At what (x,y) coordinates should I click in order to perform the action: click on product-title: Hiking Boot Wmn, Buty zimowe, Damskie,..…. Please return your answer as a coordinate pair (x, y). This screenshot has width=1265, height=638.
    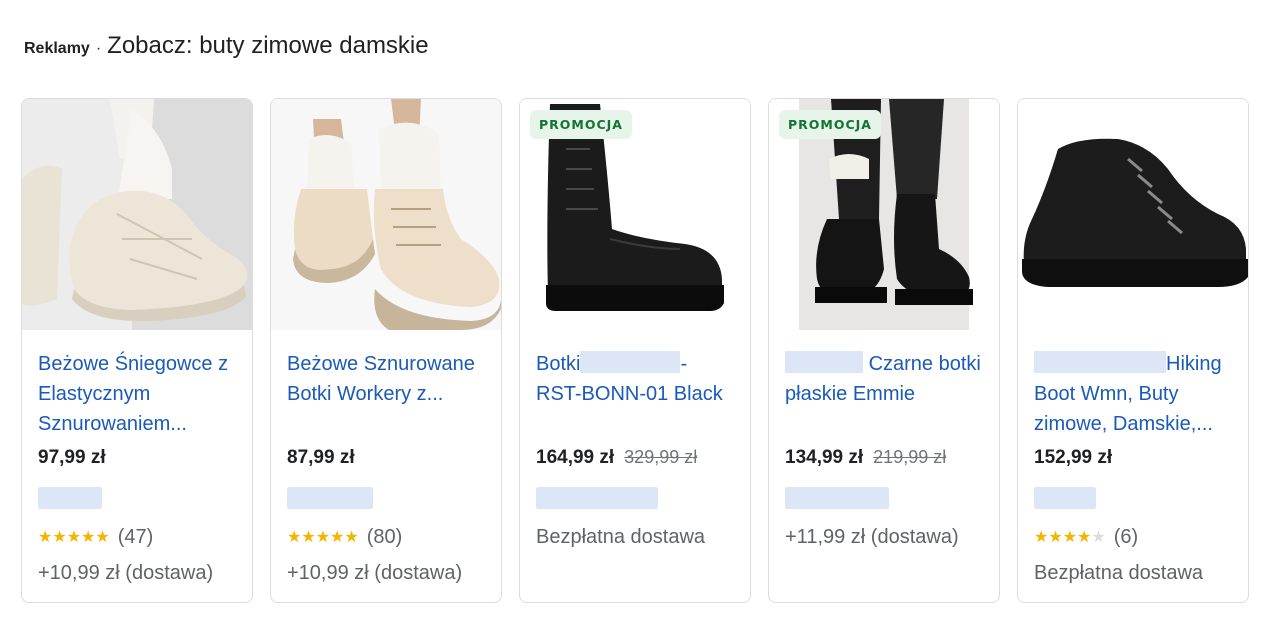
    Looking at the image, I should click on (1136, 394).